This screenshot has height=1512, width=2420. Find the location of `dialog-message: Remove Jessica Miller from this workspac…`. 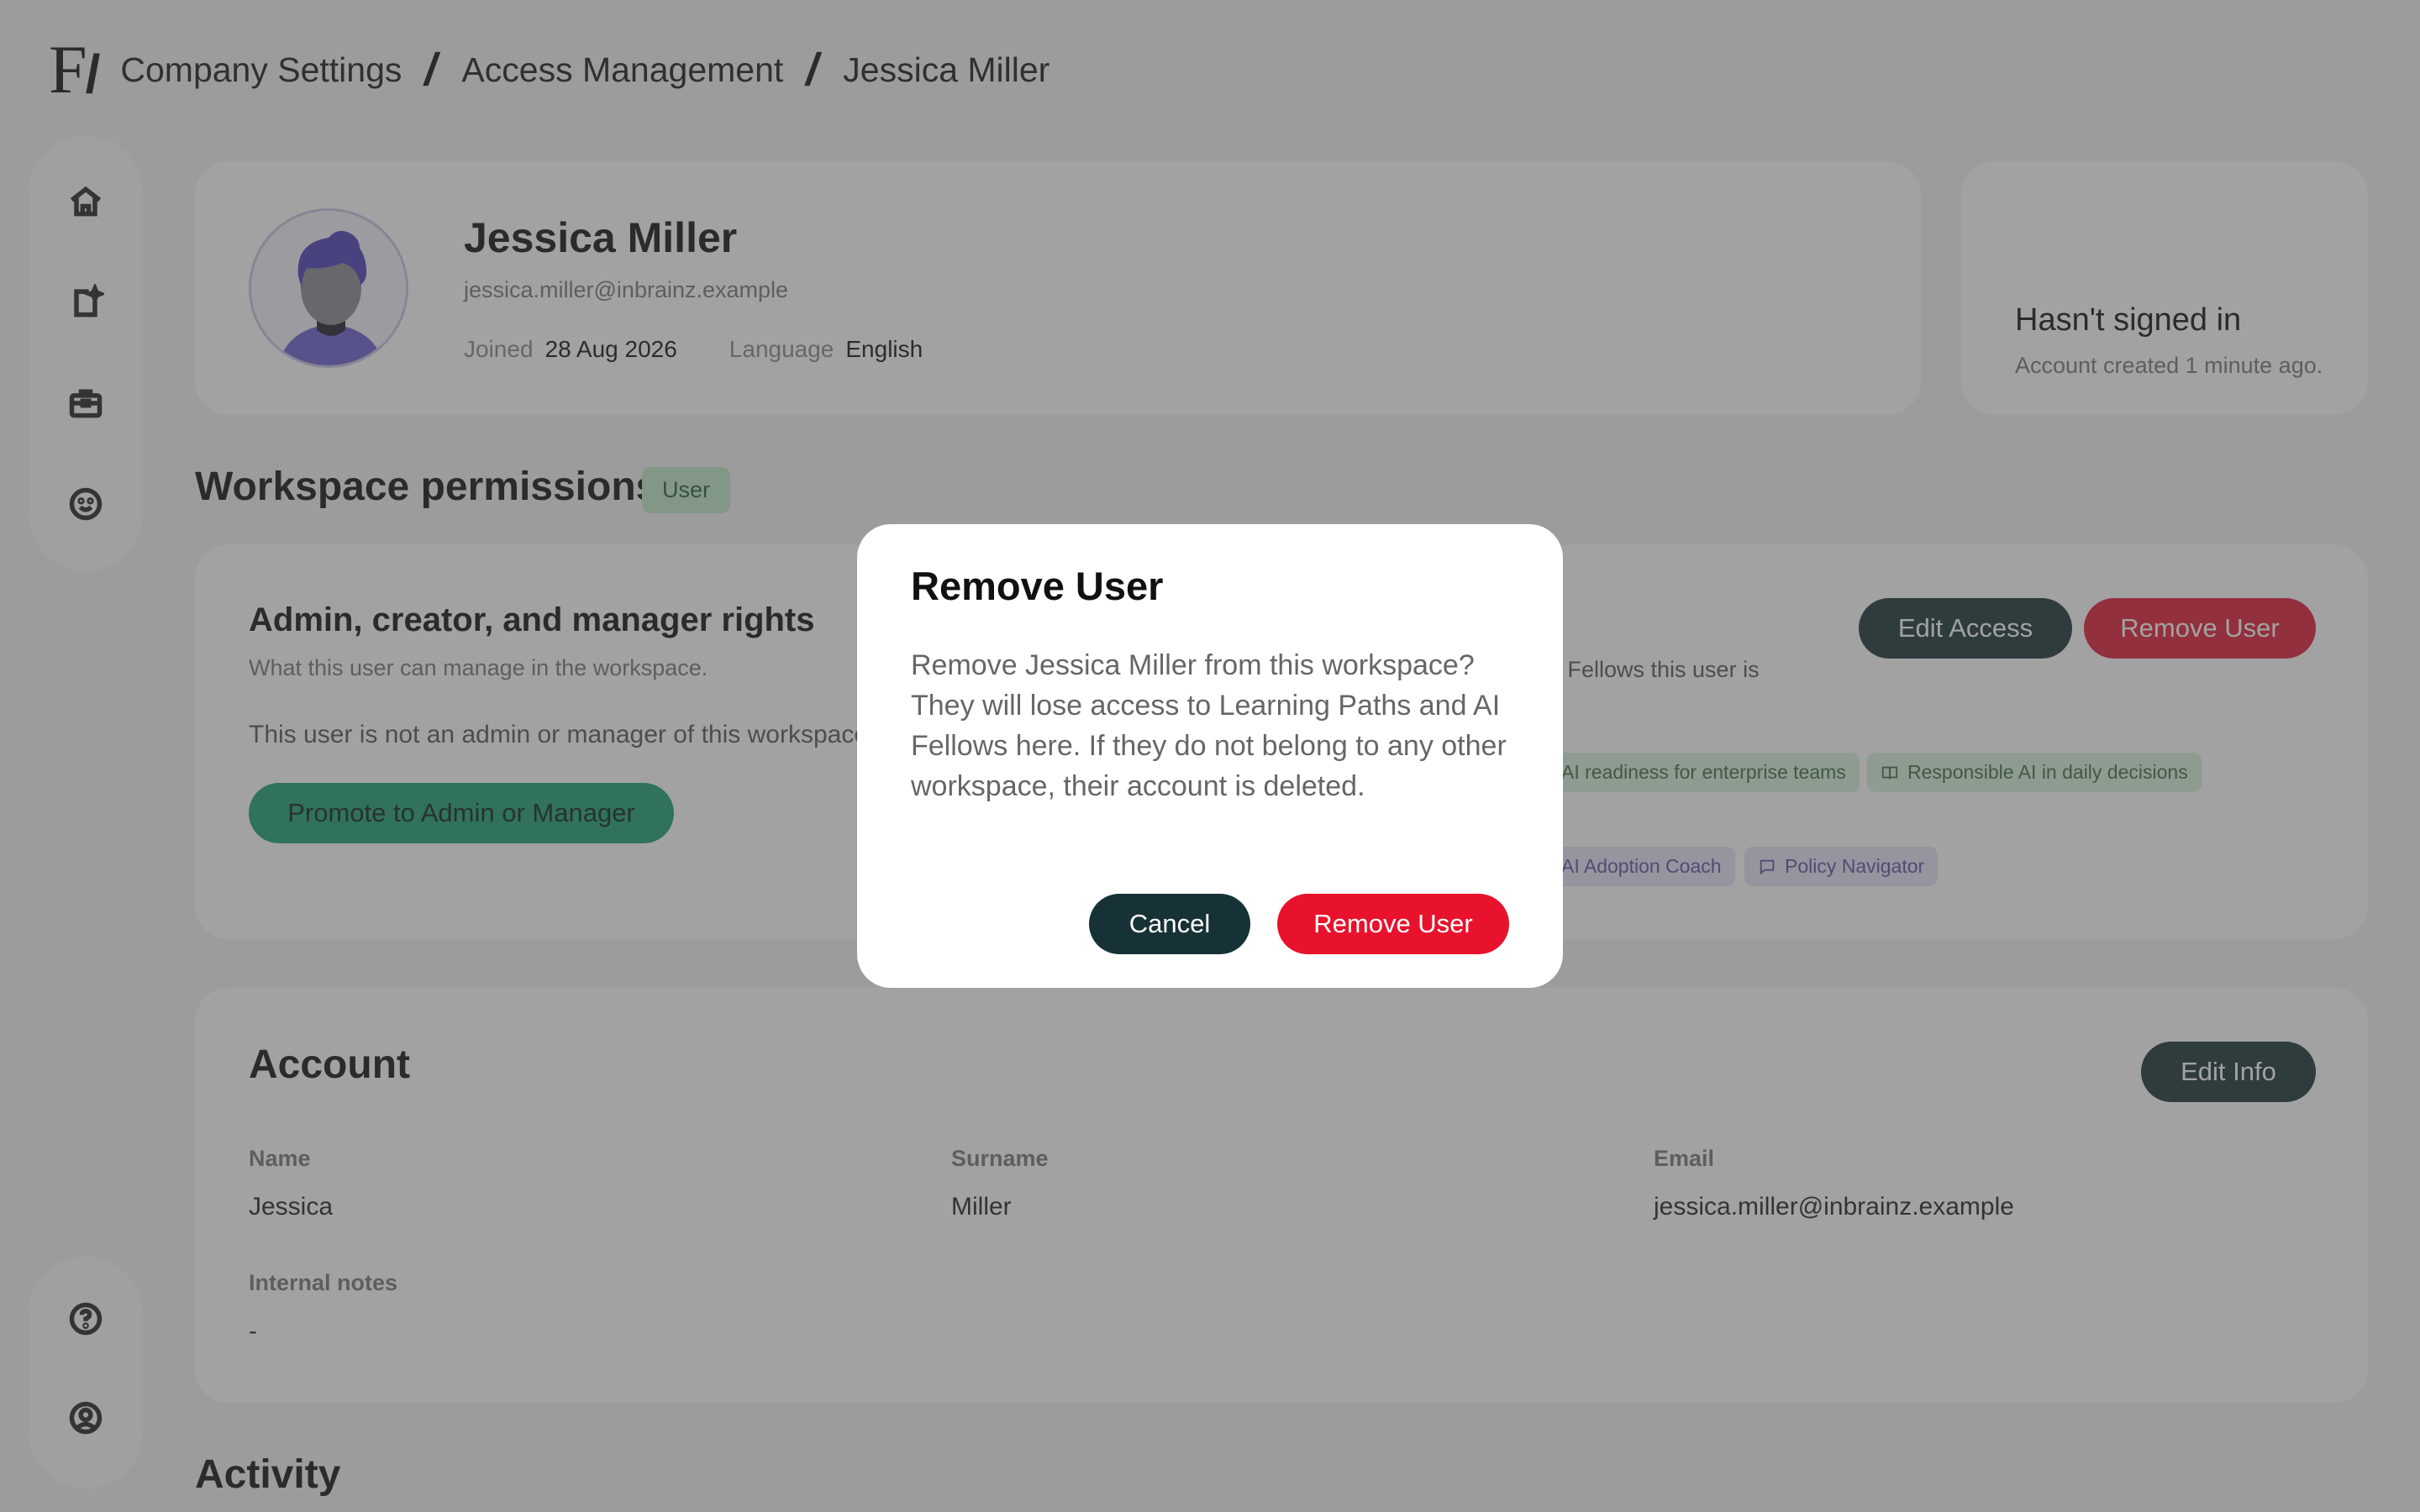

dialog-message: Remove Jessica Miller from this workspac… is located at coordinates (1209, 725).